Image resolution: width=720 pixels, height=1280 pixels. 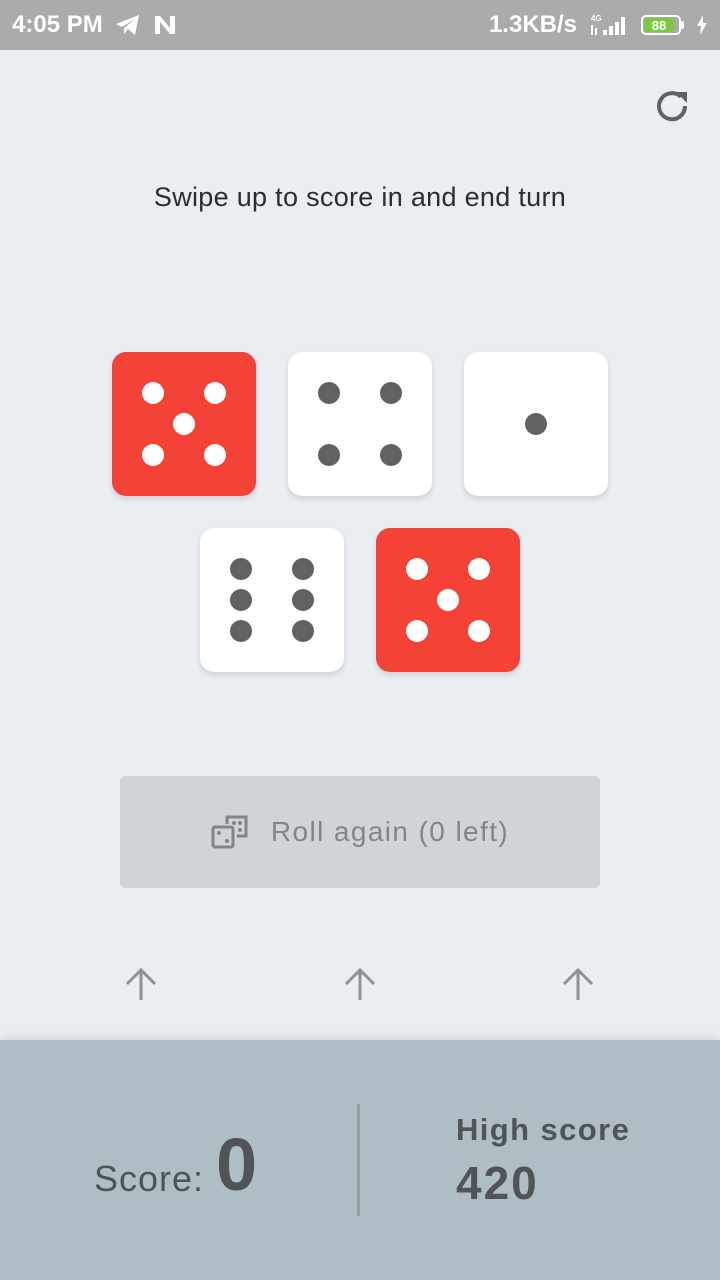 I want to click on score-label: Score:, so click(x=149, y=1178).